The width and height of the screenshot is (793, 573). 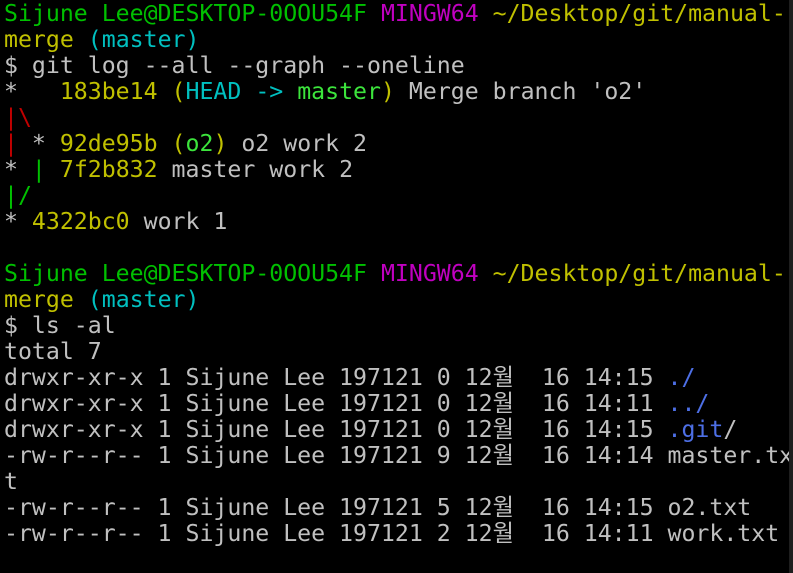 I want to click on ref-o2: o2, so click(x=199, y=143).